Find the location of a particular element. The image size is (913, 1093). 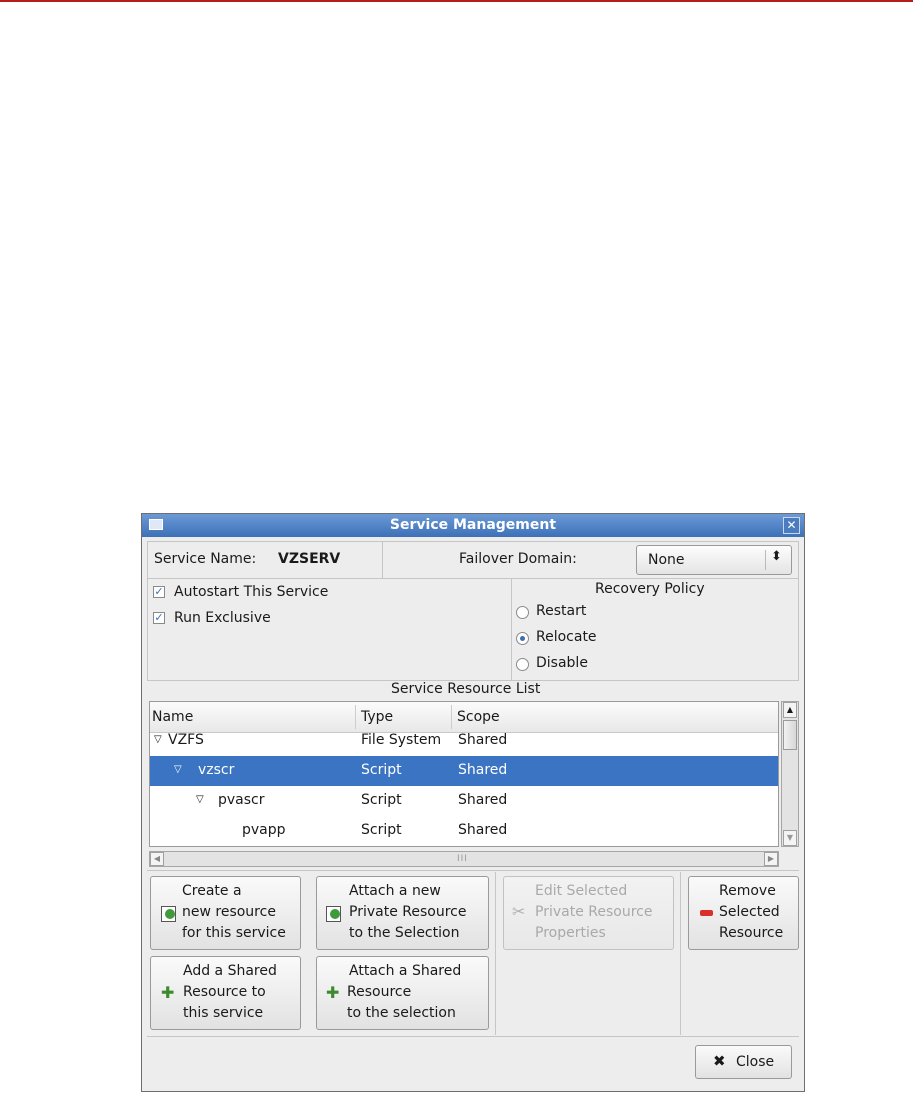

disable-label: Disable is located at coordinates (562, 663).